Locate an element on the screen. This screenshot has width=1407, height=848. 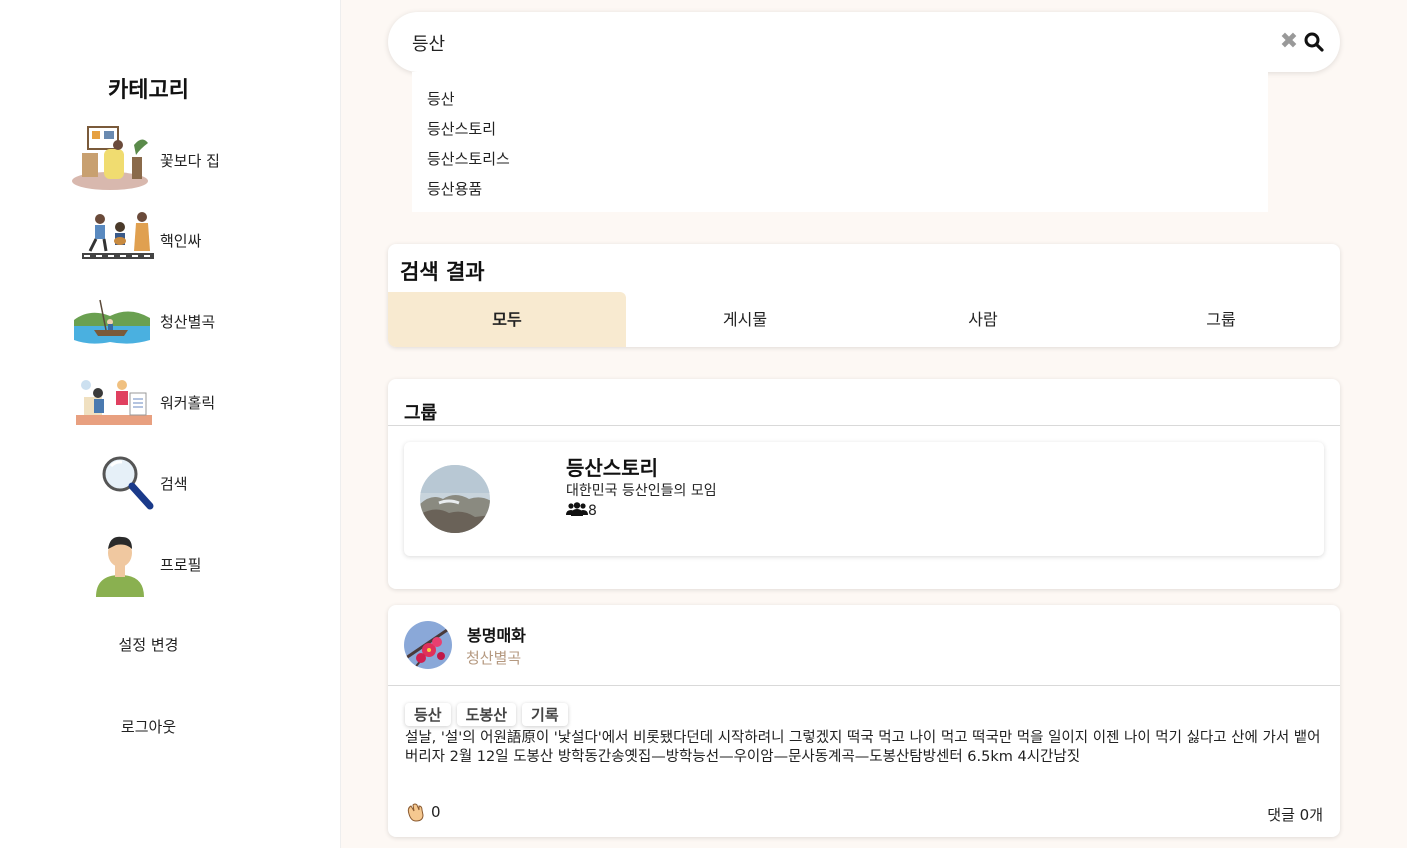
tab-groups: 그룹 is located at coordinates (1221, 319).